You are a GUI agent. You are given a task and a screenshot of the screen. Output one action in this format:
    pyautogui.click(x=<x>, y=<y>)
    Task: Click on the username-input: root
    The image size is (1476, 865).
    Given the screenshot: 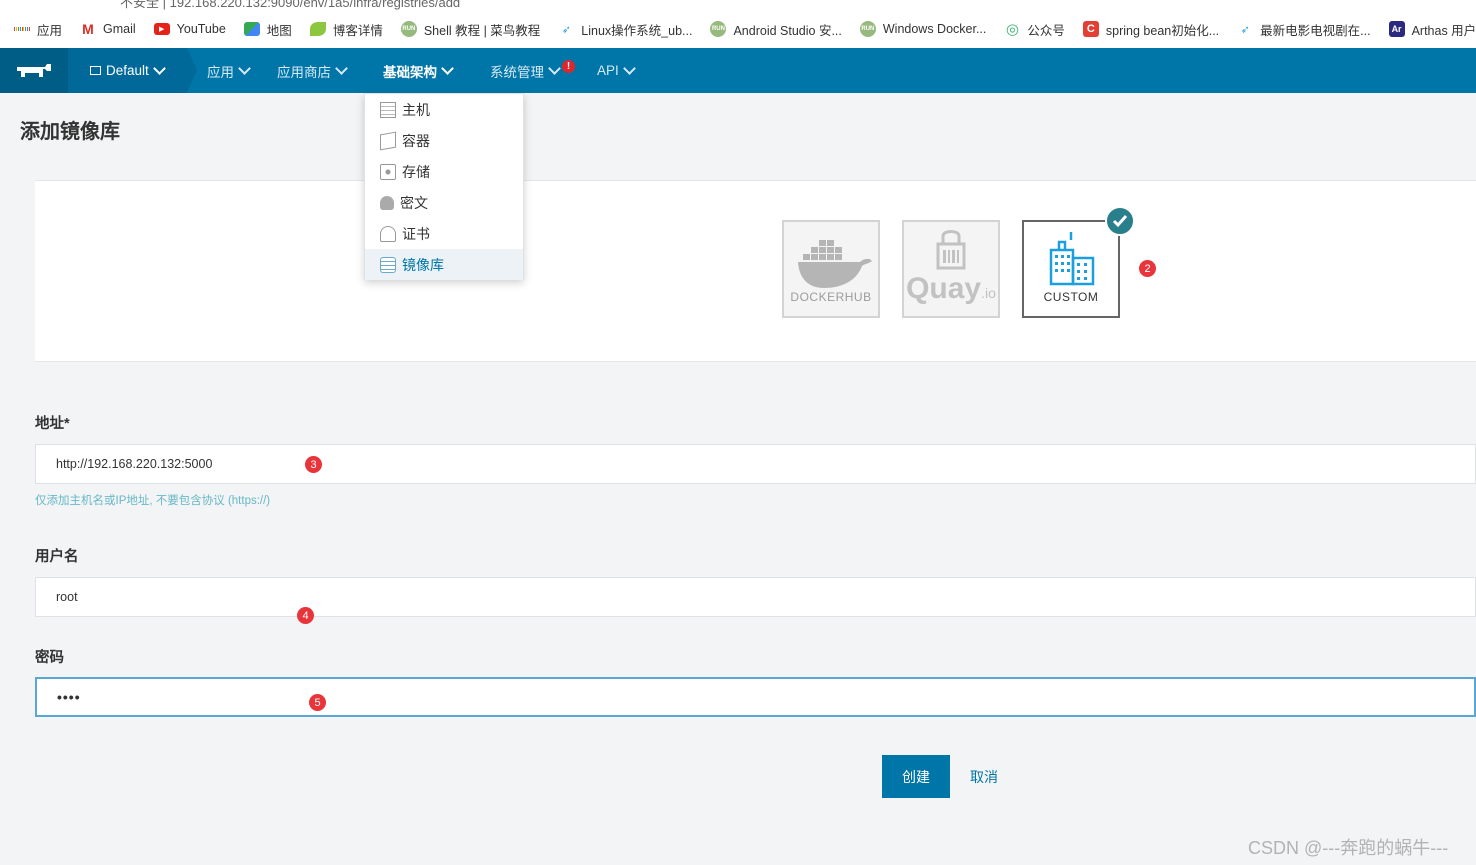 What is the action you would take?
    pyautogui.click(x=755, y=597)
    